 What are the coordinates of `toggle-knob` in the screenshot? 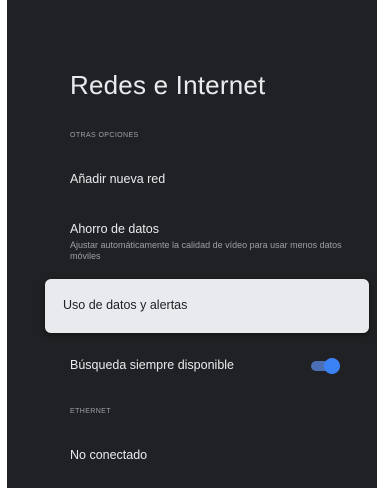 It's located at (332, 366).